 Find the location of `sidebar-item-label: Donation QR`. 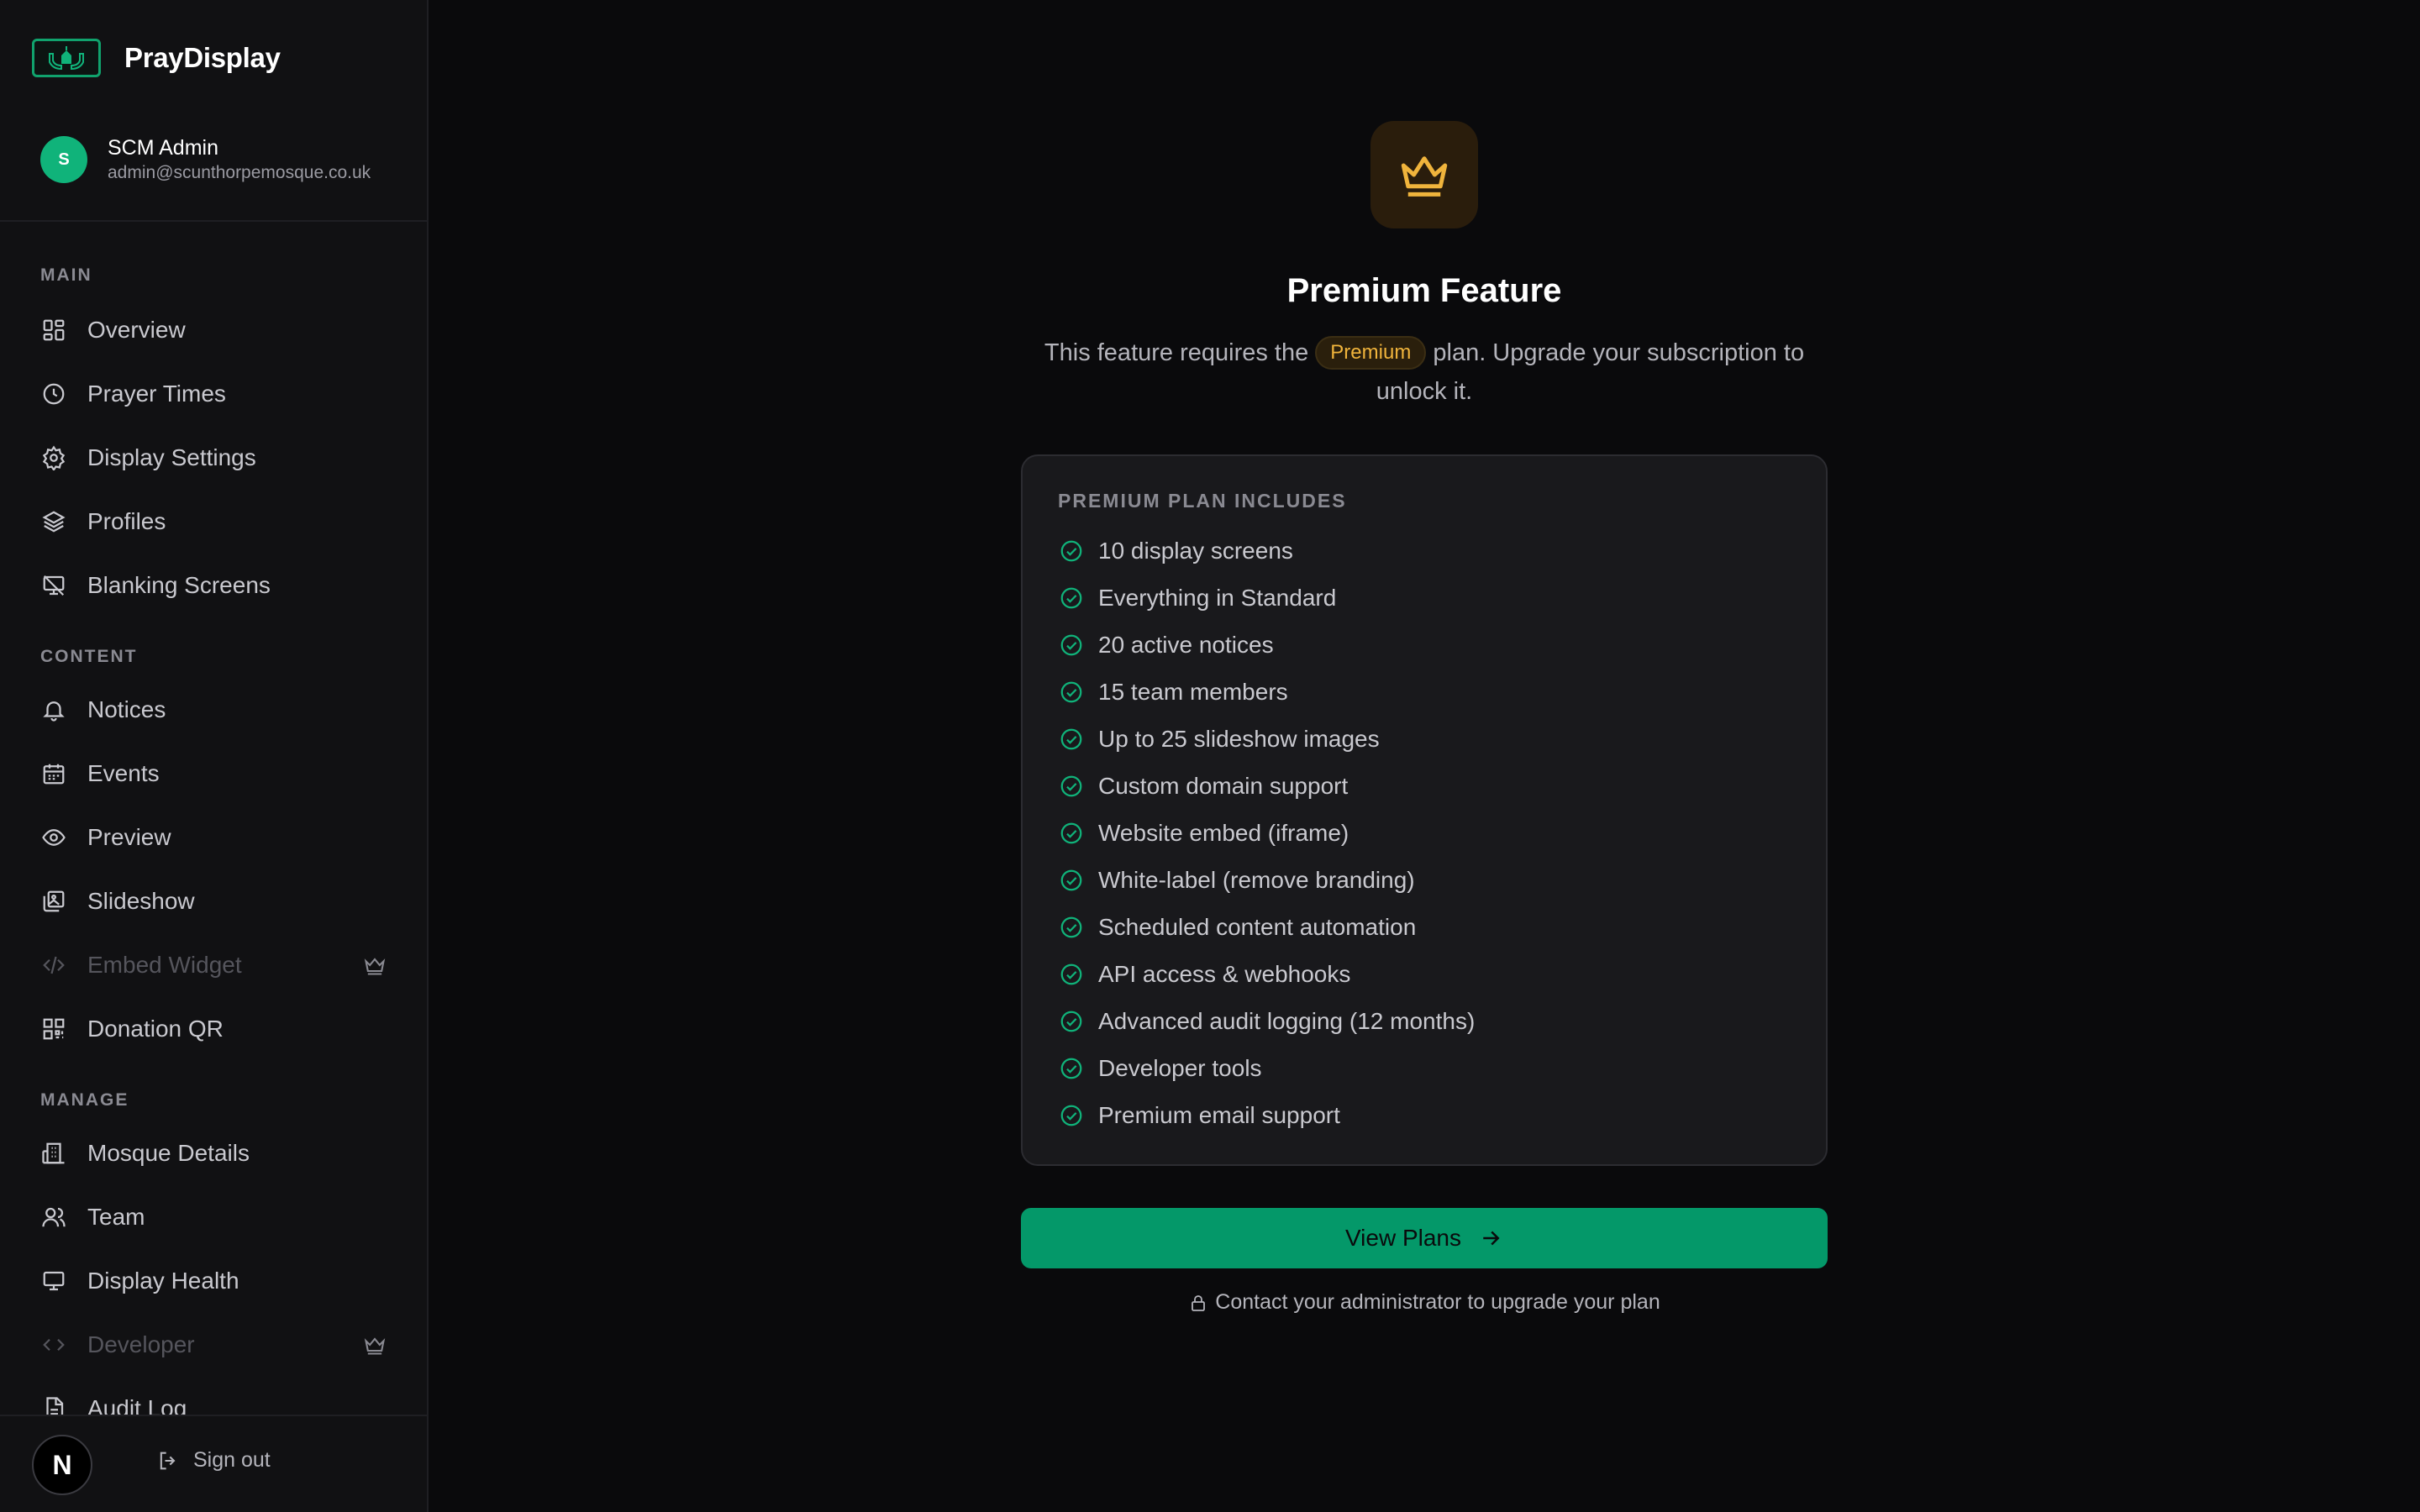

sidebar-item-label: Donation QR is located at coordinates (155, 1029).